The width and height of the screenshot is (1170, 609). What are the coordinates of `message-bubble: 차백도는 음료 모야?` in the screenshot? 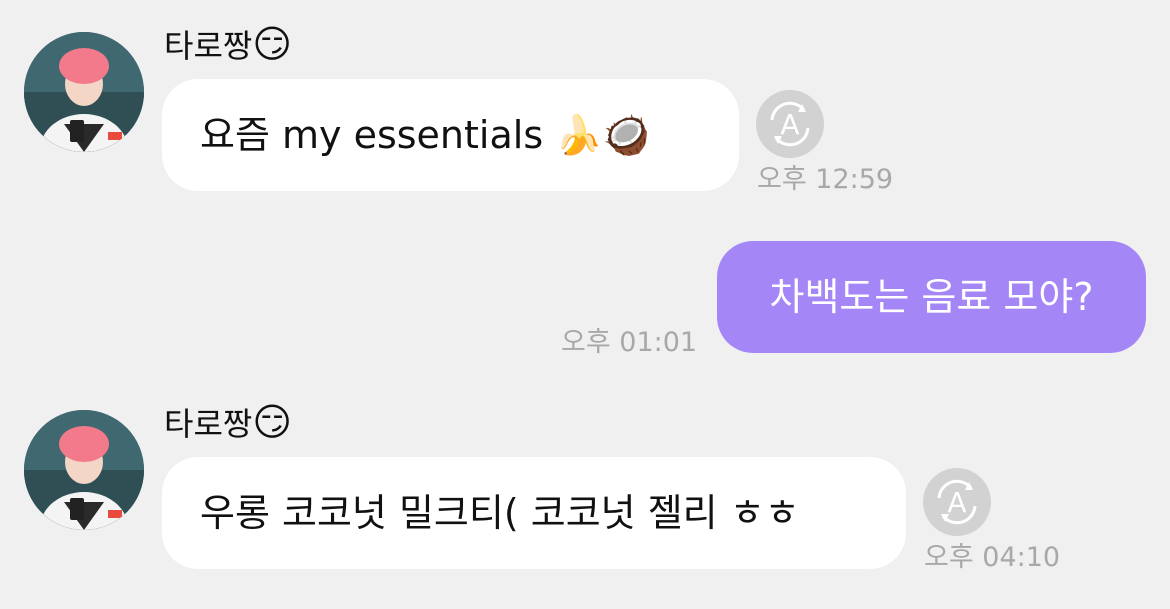 It's located at (931, 297).